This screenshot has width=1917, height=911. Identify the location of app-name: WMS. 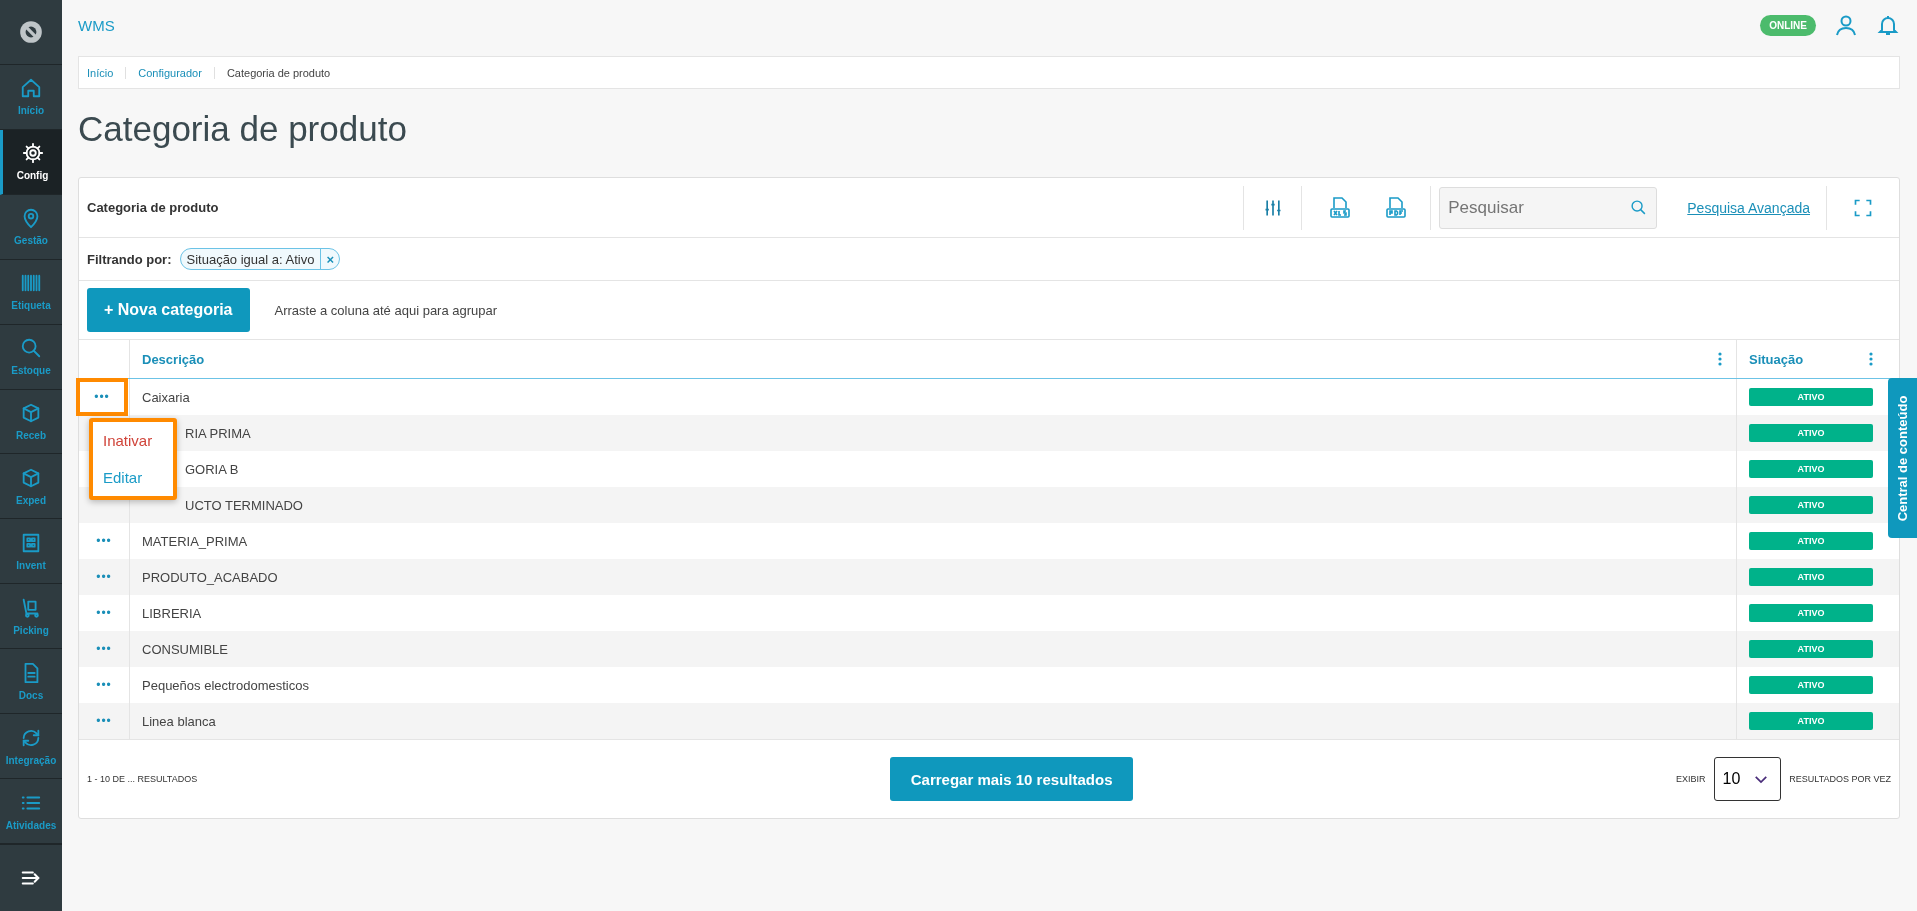
(96, 25).